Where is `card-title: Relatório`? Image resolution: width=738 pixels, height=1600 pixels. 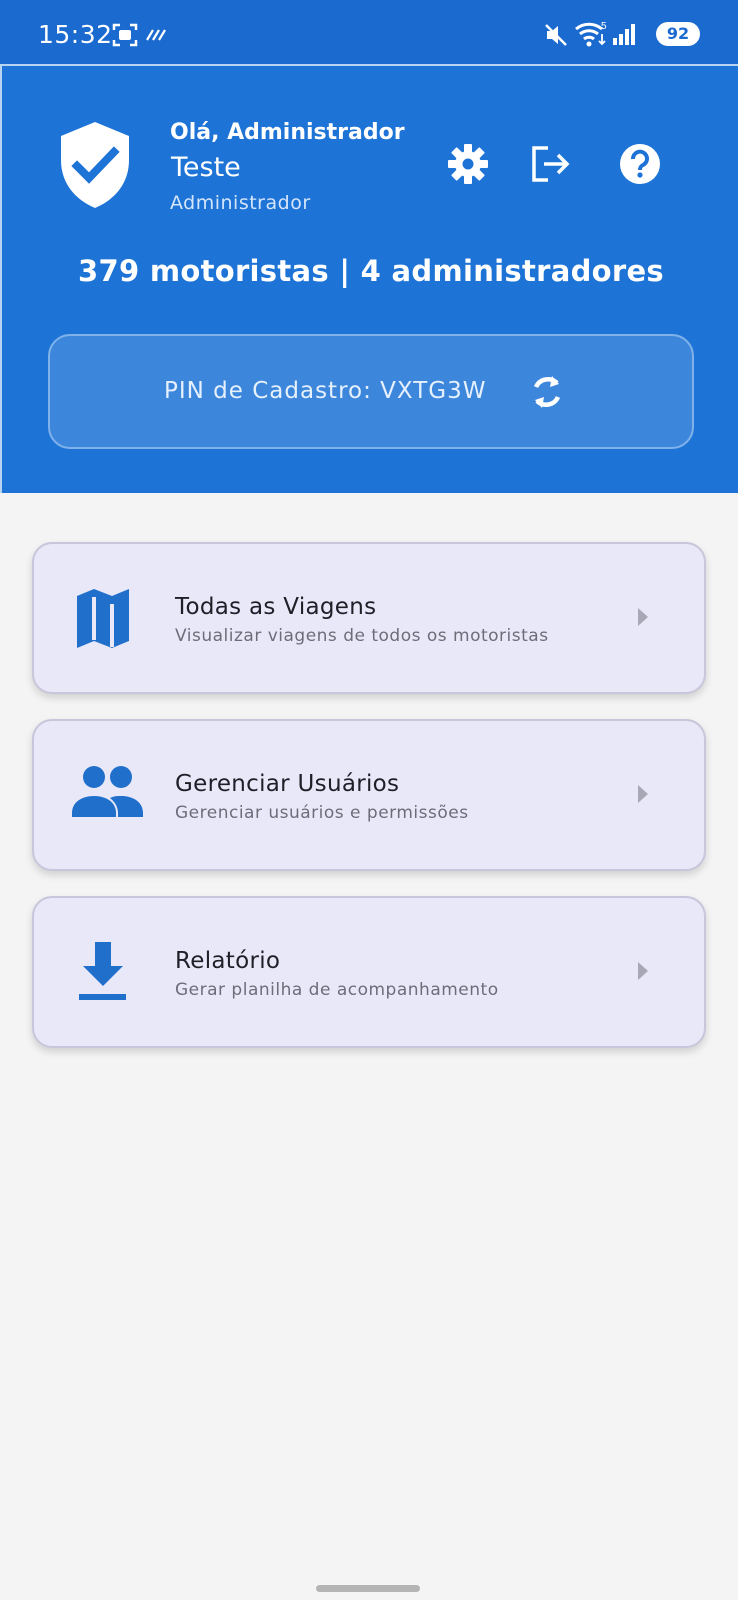
card-title: Relatório is located at coordinates (228, 961).